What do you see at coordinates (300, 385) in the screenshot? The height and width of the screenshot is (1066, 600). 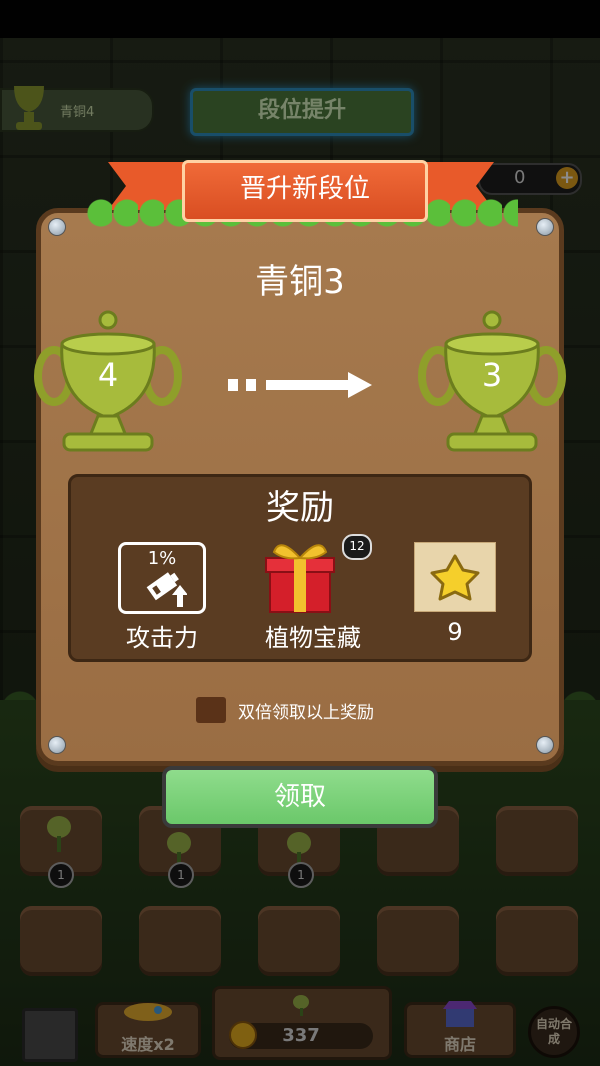 I see `arrow-right-icon` at bounding box center [300, 385].